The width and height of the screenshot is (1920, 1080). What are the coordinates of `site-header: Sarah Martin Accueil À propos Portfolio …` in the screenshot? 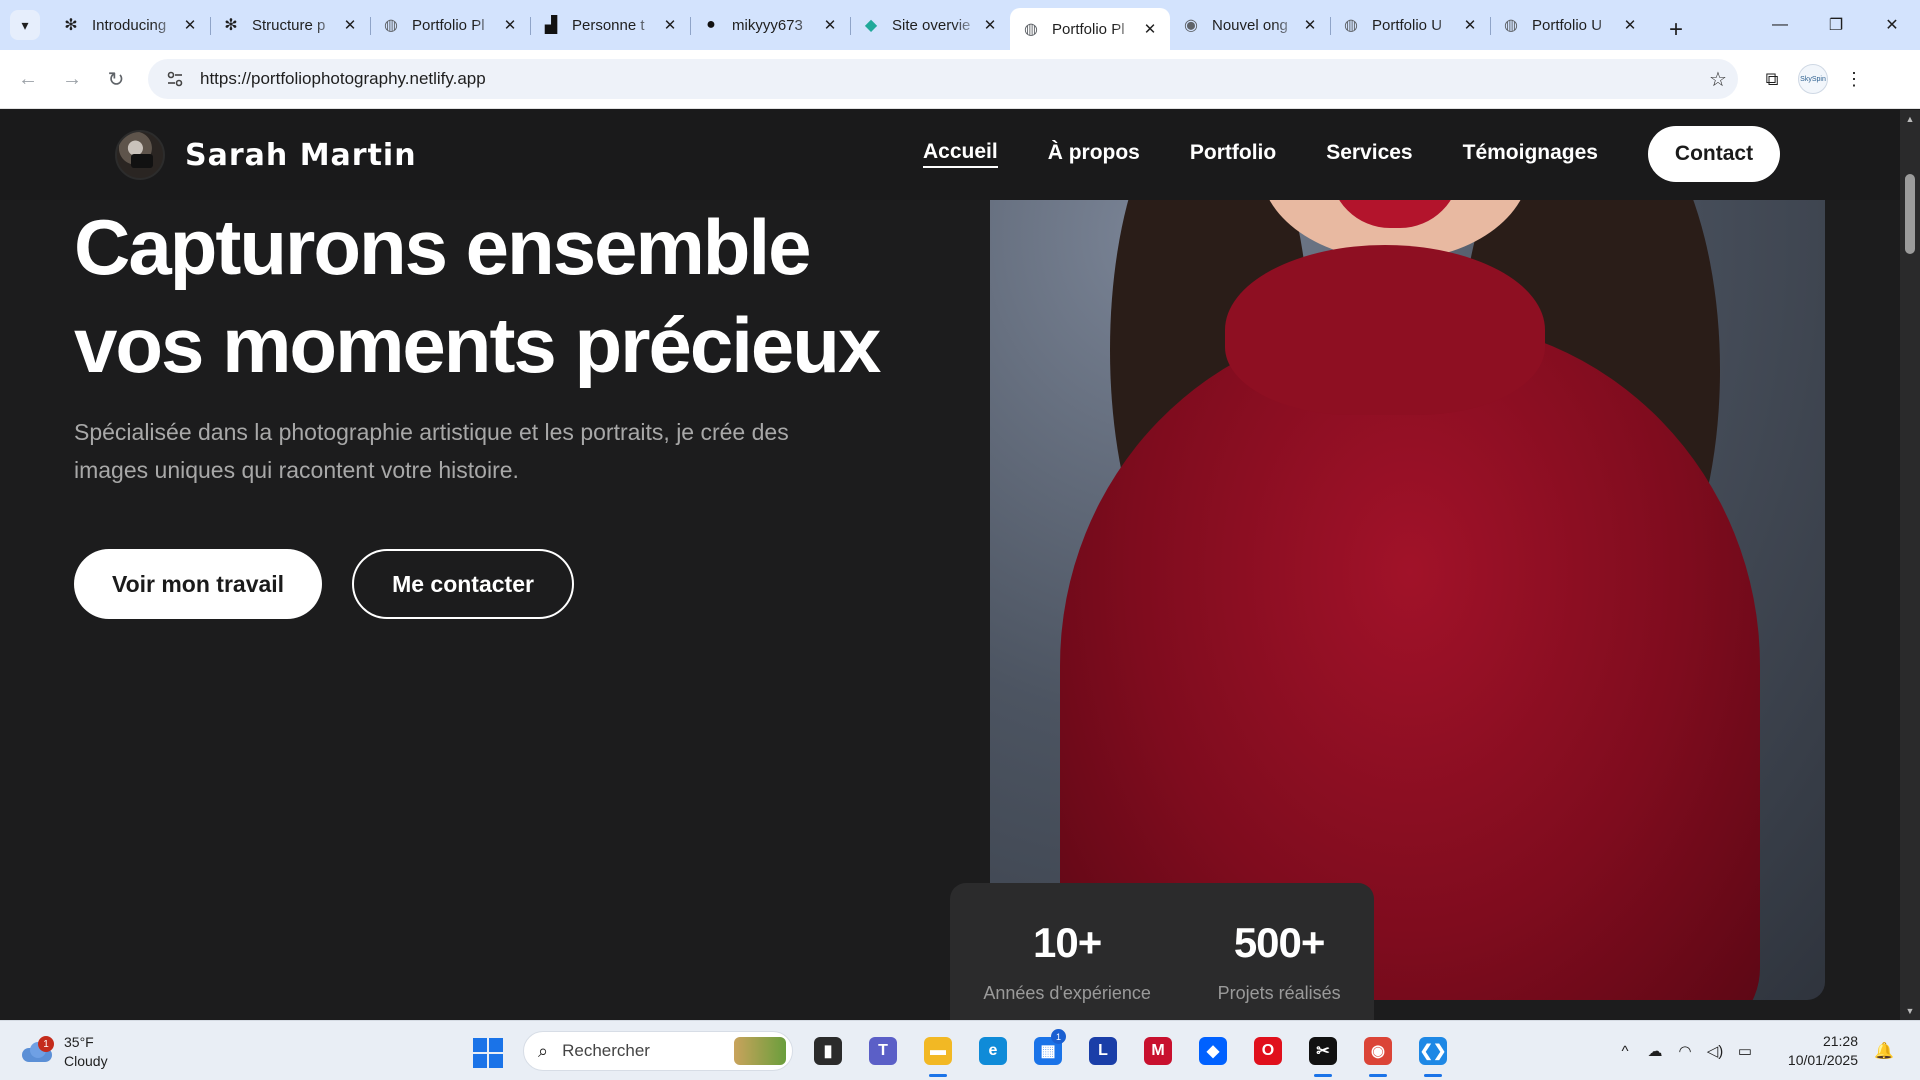 It's located at (950, 155).